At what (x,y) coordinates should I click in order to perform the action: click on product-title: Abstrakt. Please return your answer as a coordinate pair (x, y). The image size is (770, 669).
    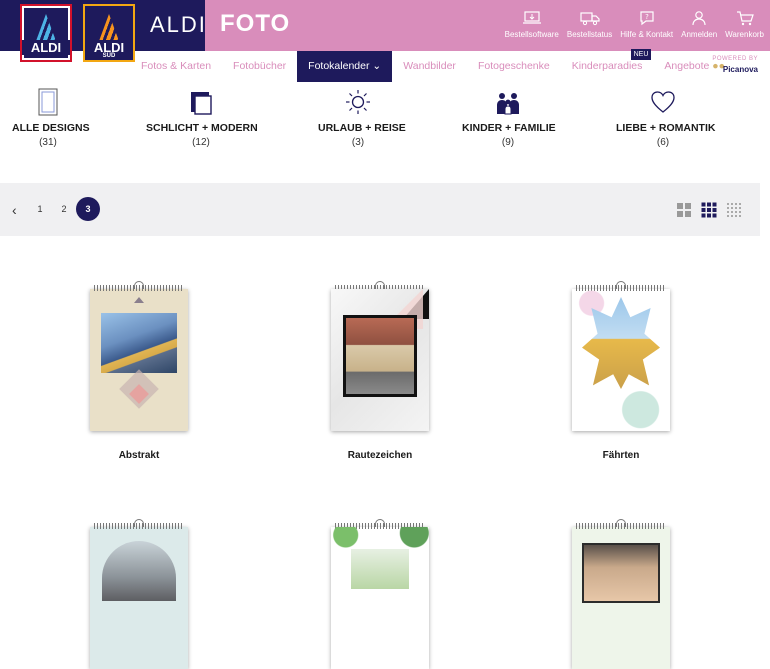
    Looking at the image, I should click on (139, 455).